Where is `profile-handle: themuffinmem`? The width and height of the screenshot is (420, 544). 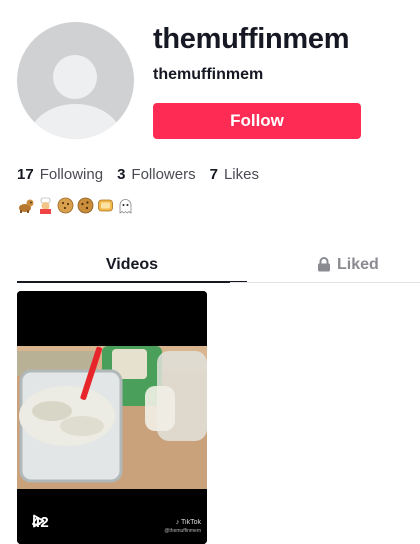
profile-handle: themuffinmem is located at coordinates (208, 74).